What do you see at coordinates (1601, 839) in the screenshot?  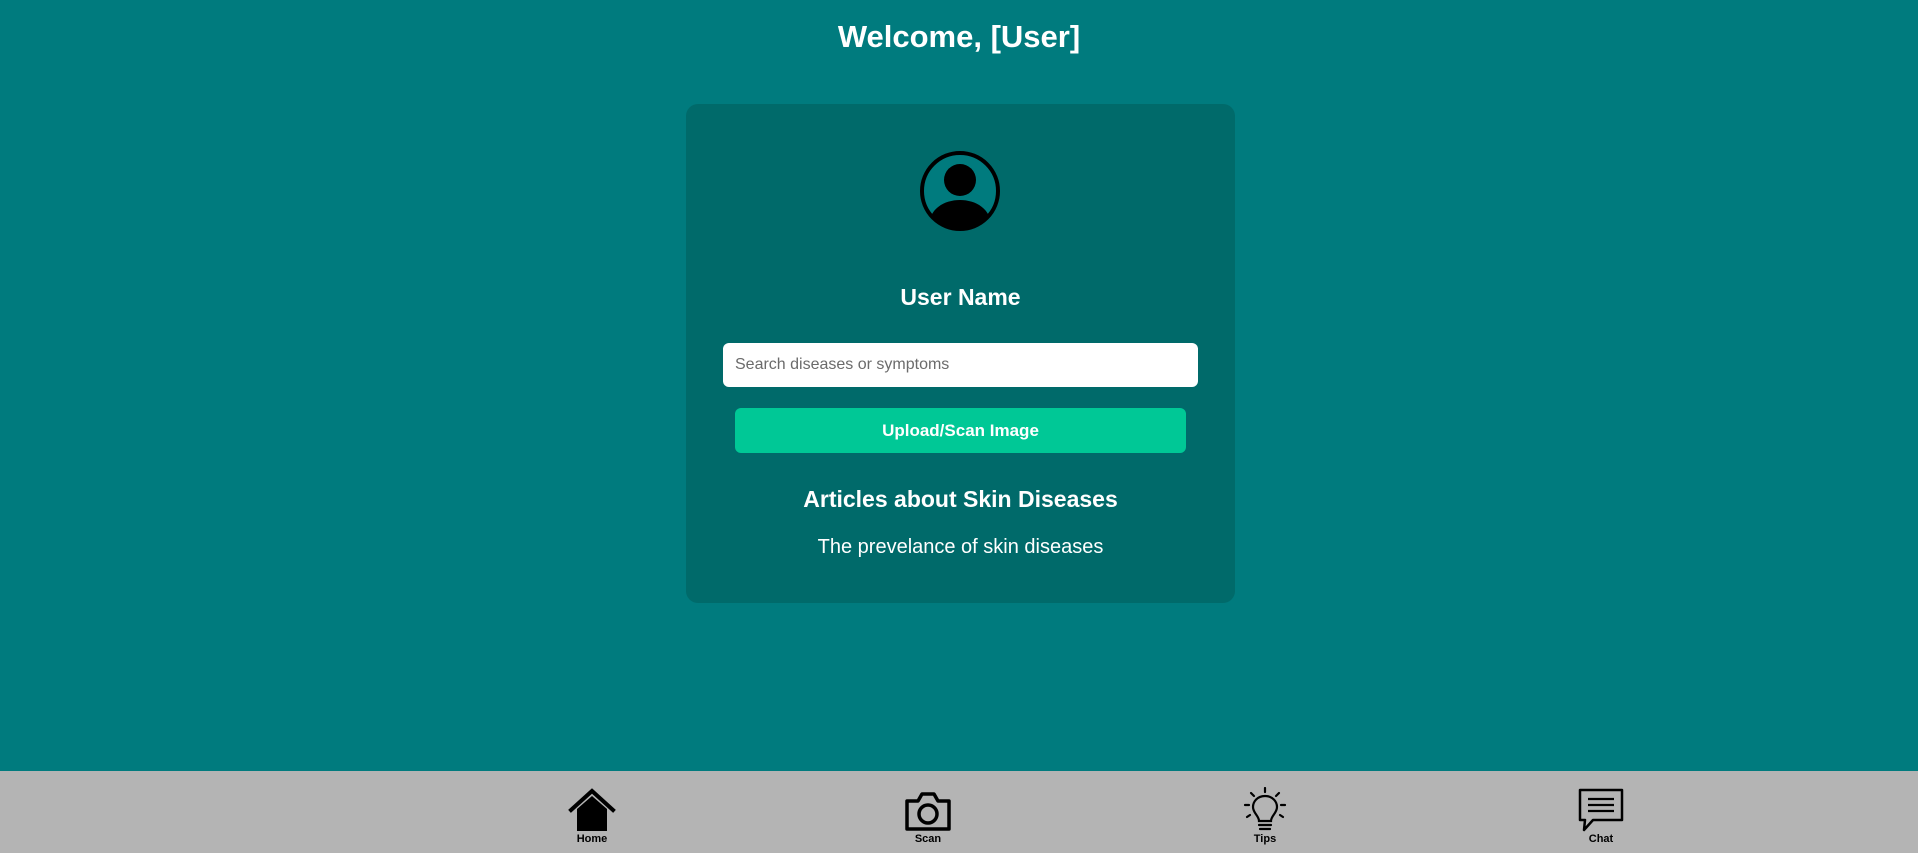 I see `nav-label-chat: Chat` at bounding box center [1601, 839].